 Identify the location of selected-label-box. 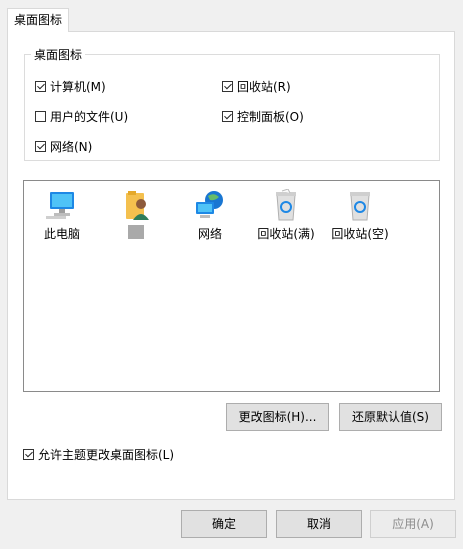
(136, 232).